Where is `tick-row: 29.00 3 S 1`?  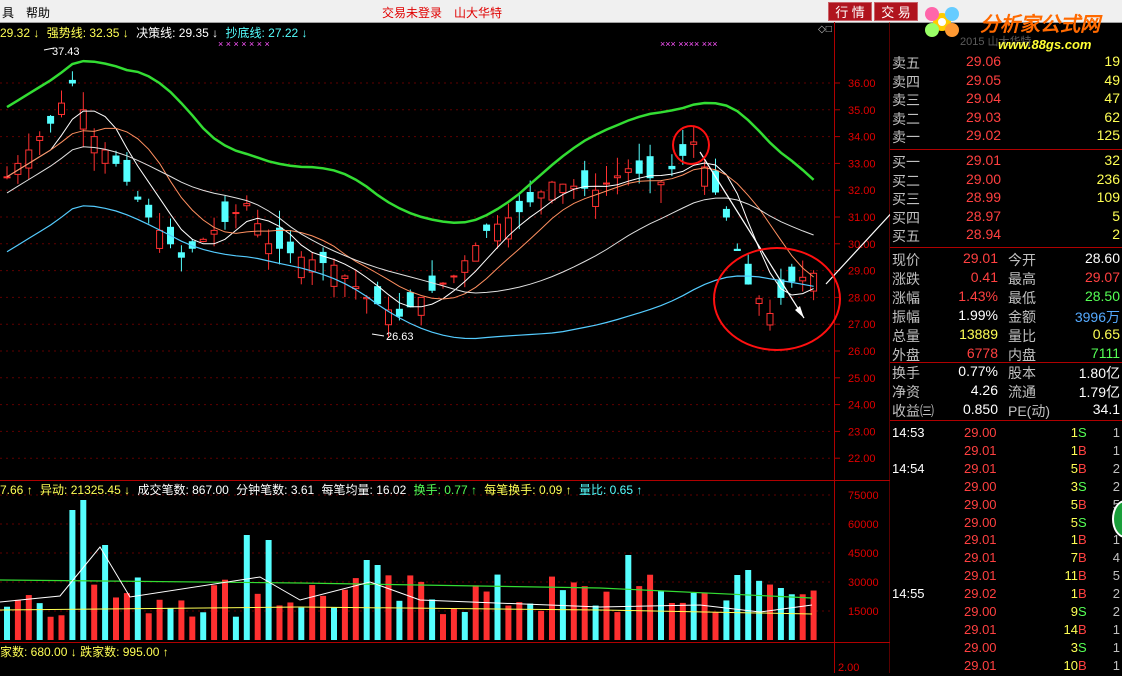 tick-row: 29.00 3 S 1 is located at coordinates (1006, 649).